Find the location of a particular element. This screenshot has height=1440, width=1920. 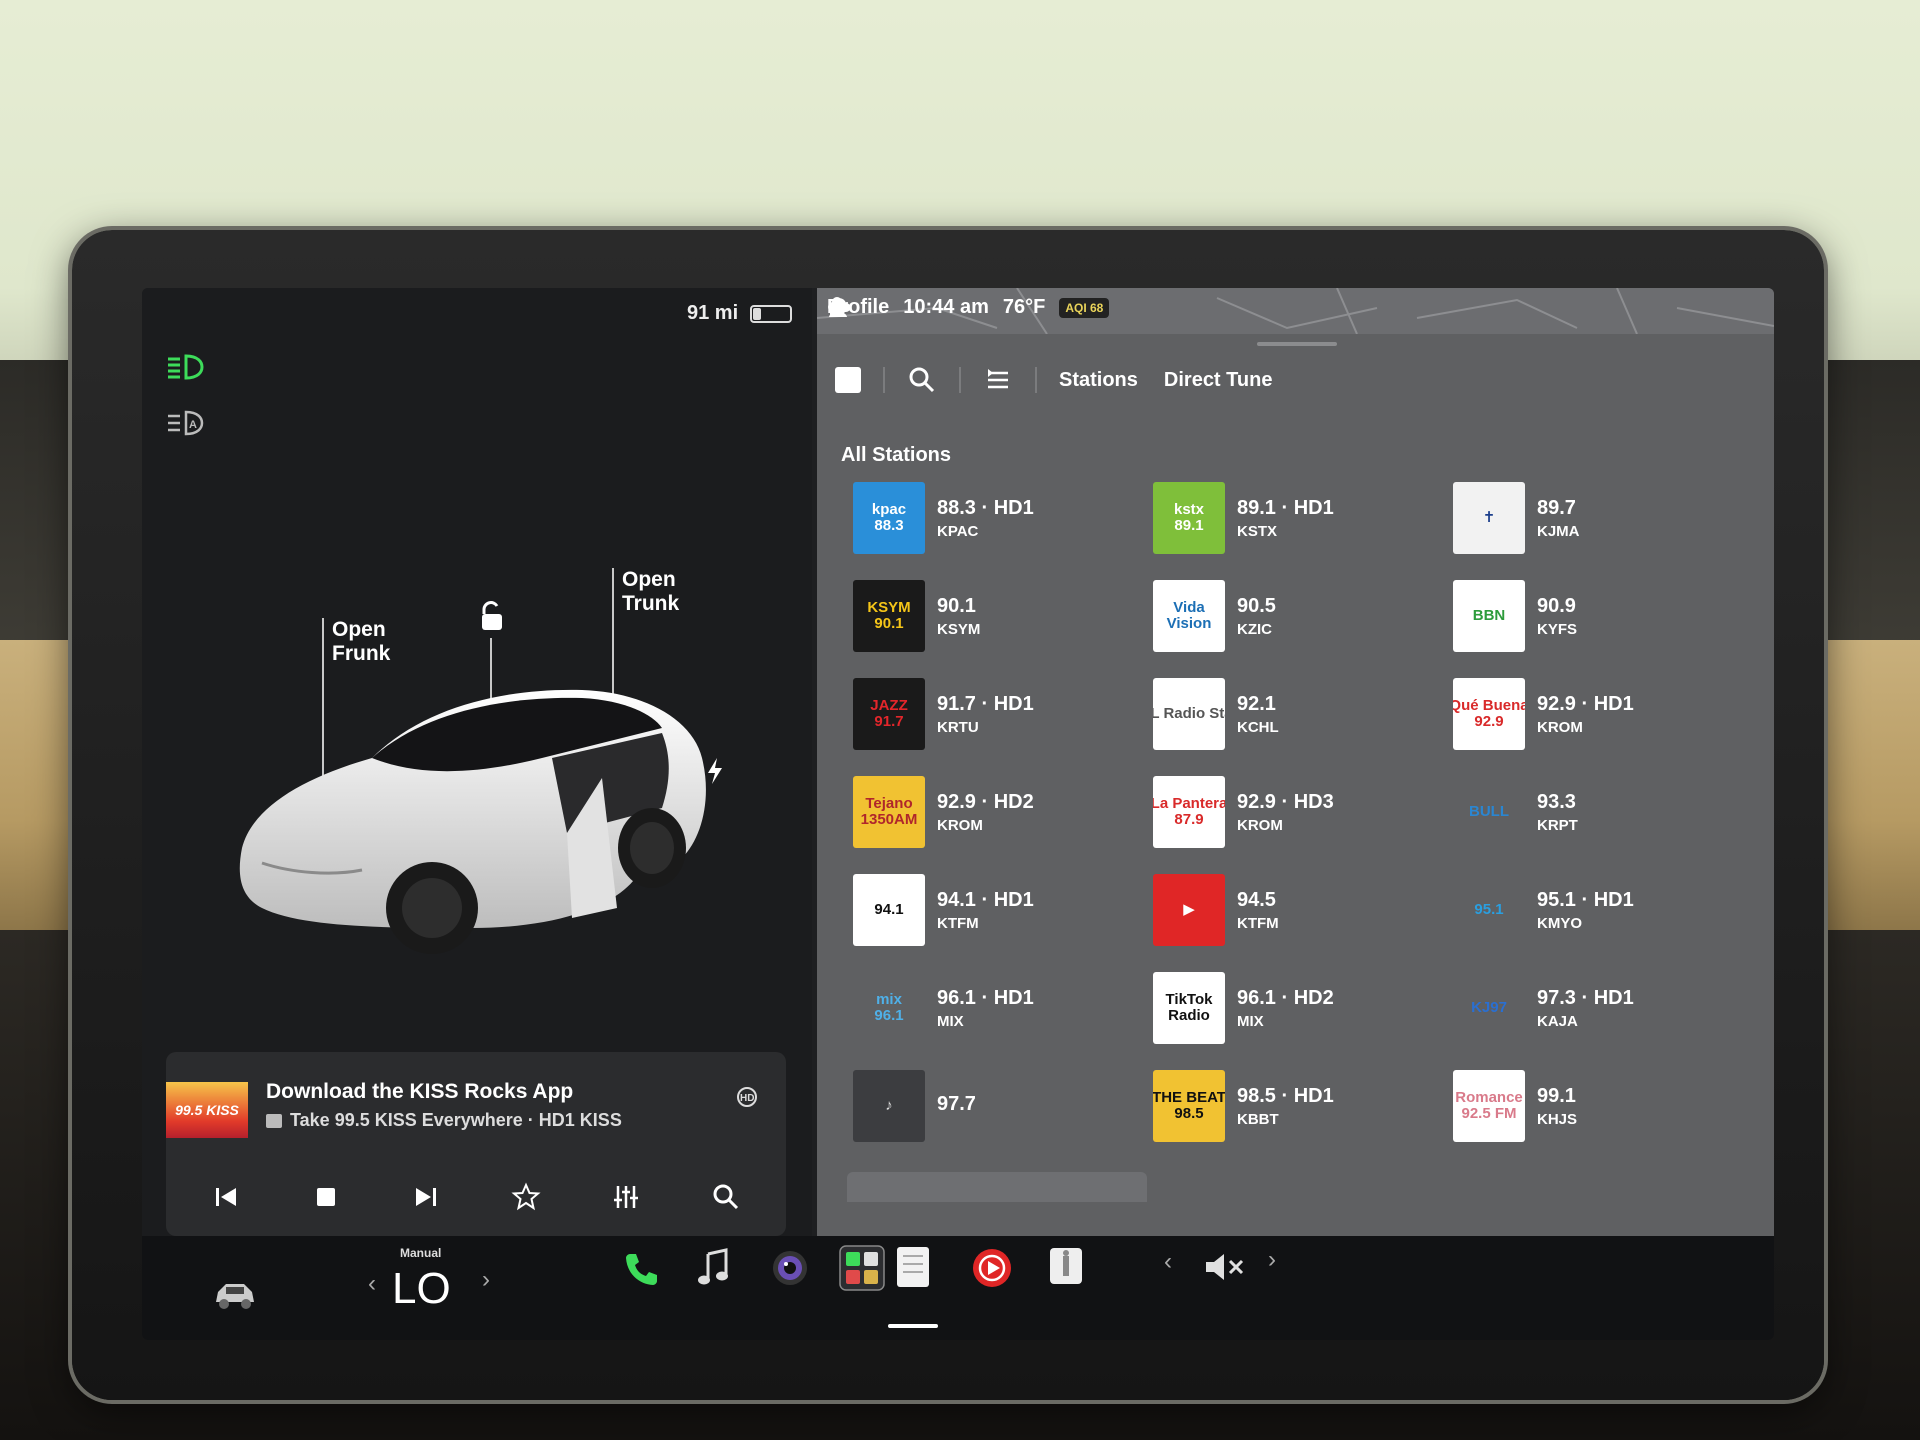

station-frequency: 90.9 is located at coordinates (1556, 605).